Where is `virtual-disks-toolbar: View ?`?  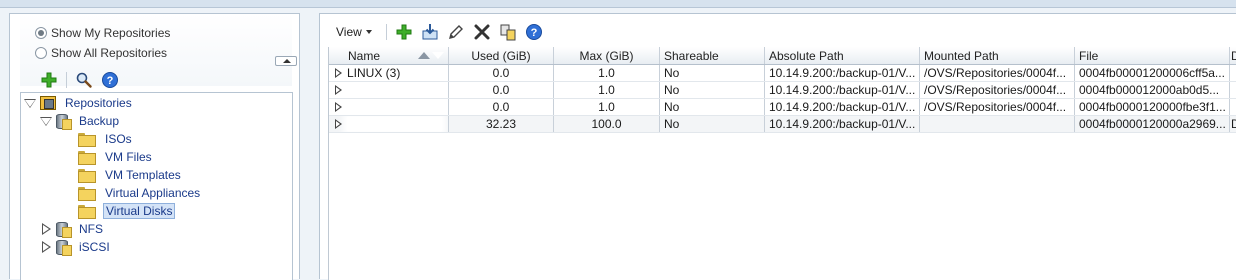 virtual-disks-toolbar: View ? is located at coordinates (435, 32).